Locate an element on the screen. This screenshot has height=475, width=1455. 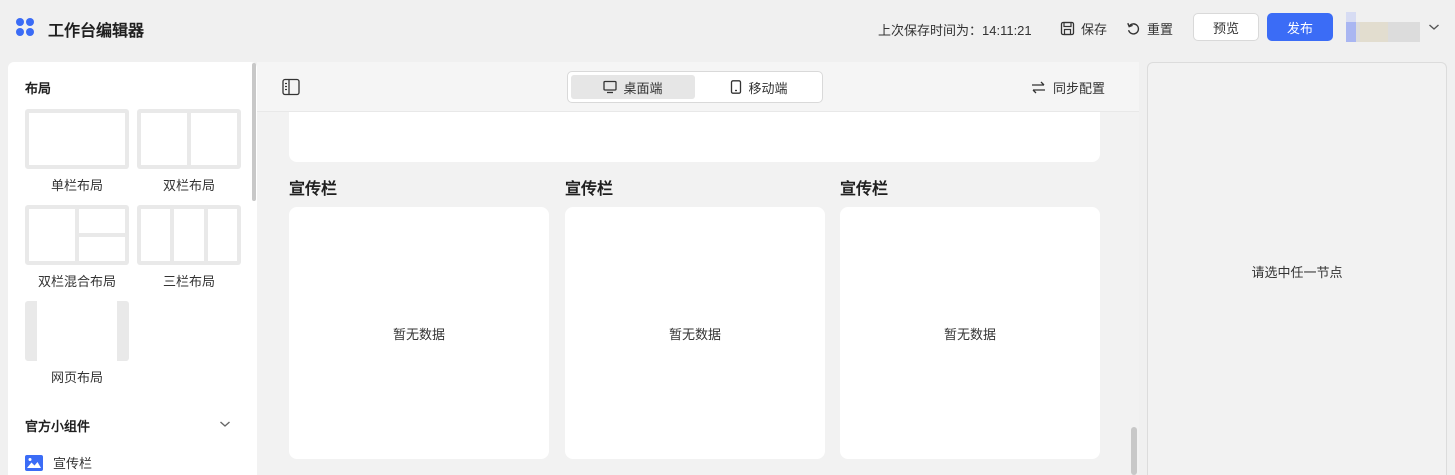
save-button: 保存 is located at coordinates (1083, 28).